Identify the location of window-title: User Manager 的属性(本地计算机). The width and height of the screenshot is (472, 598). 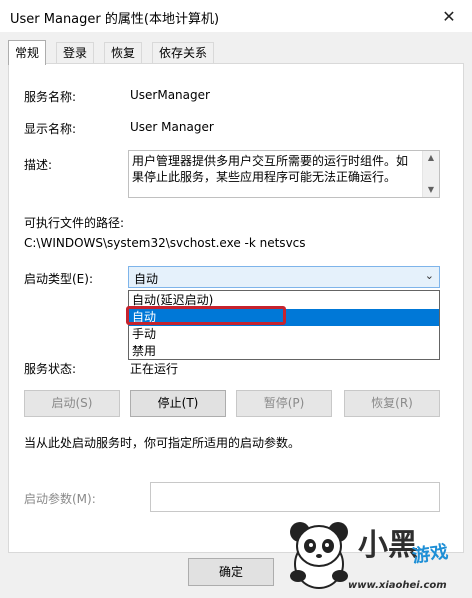
(115, 19).